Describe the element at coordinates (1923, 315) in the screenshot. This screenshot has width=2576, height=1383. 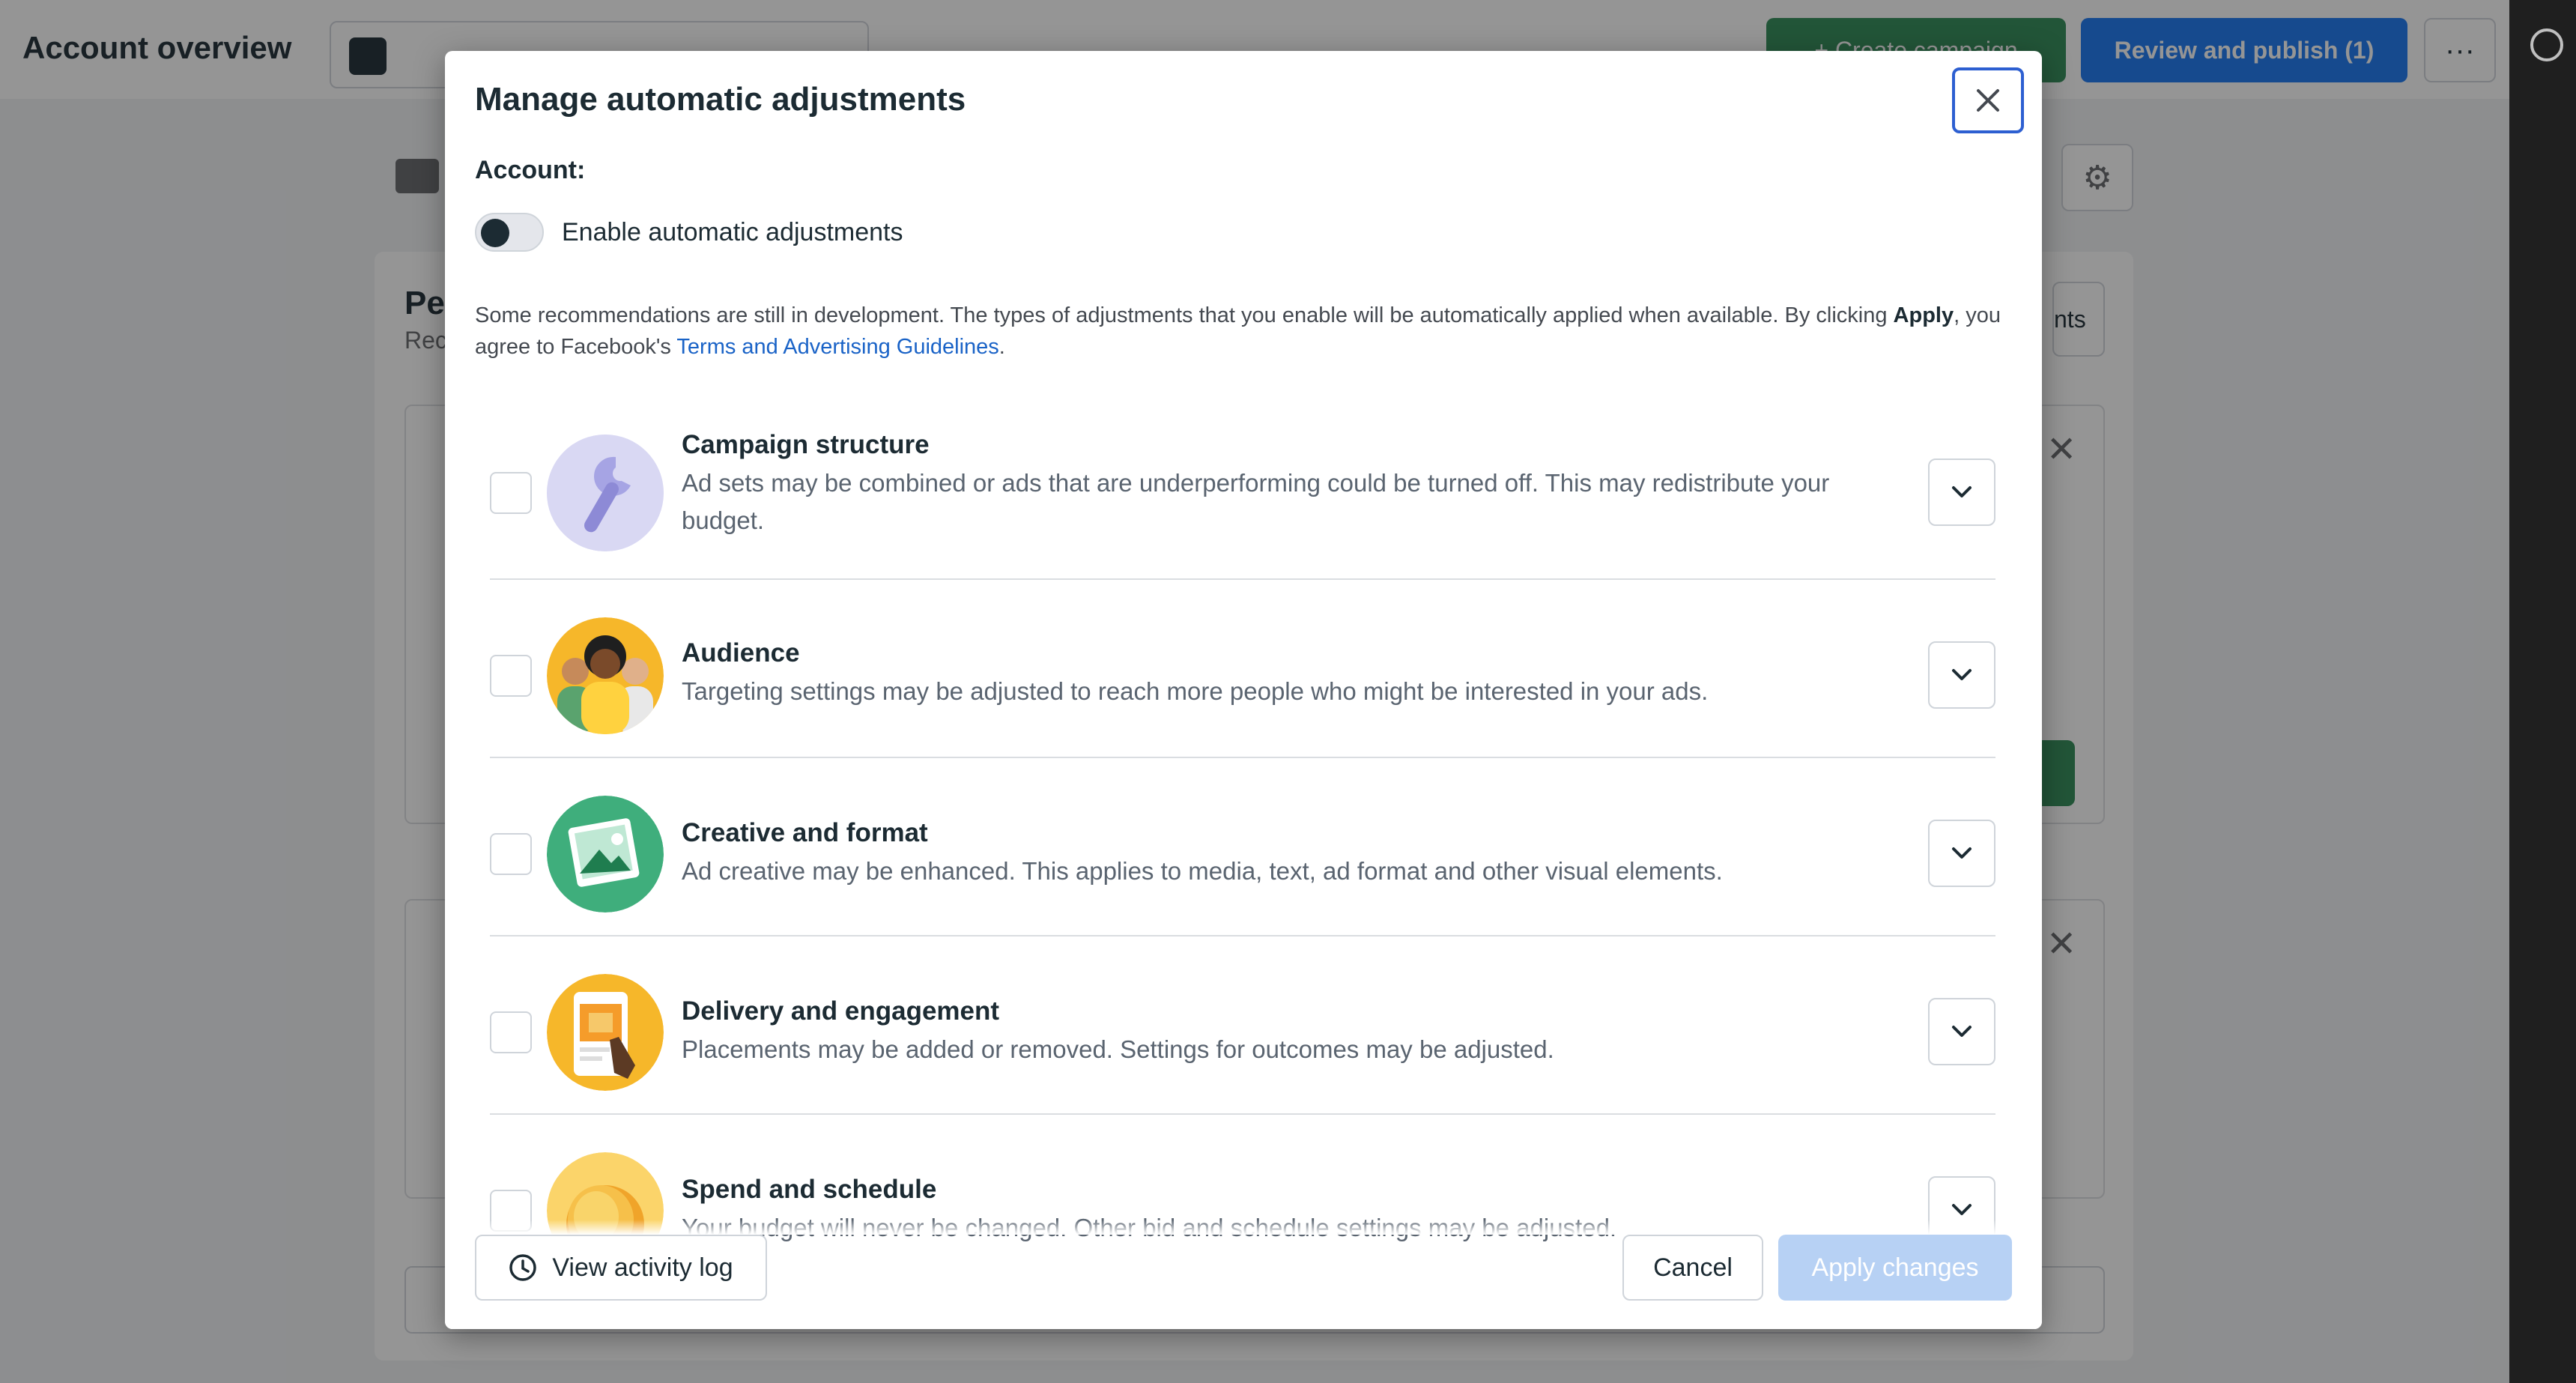
I see `notice-bold: Apply` at that location.